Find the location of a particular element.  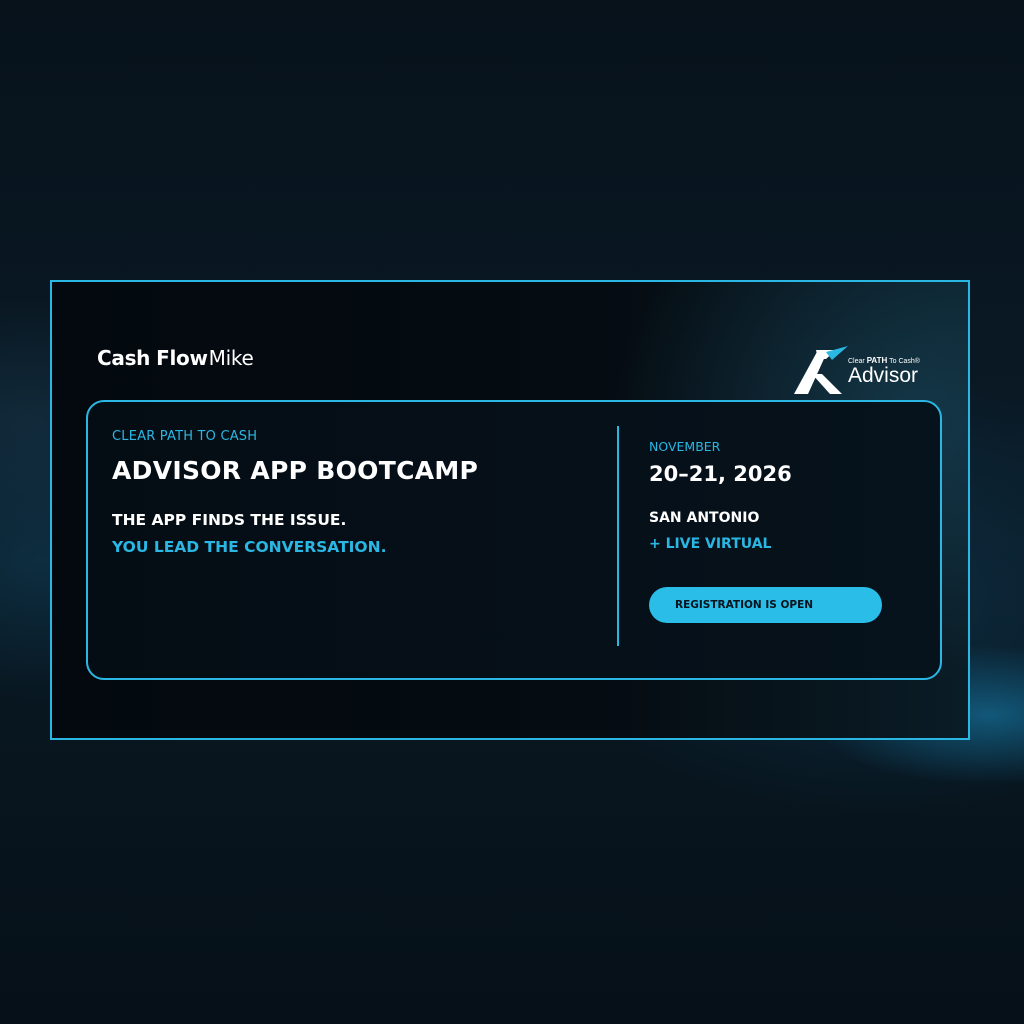

event-month: NOVEMBER is located at coordinates (685, 446).